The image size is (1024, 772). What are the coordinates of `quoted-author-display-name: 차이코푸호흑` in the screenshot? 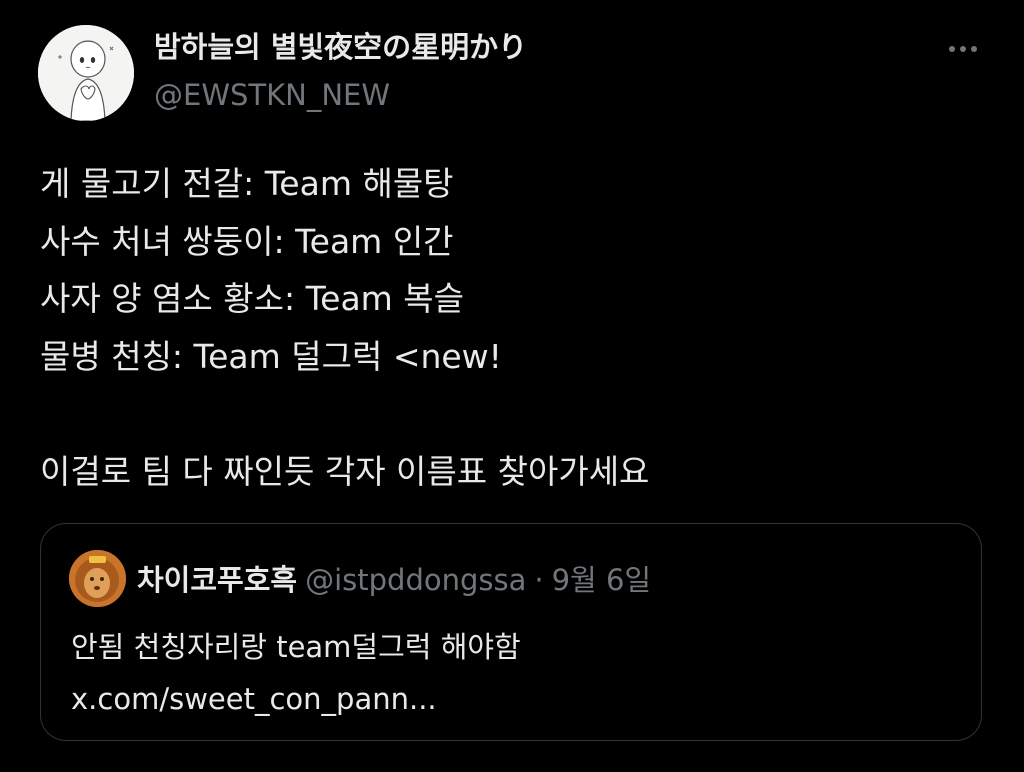 It's located at (217, 580).